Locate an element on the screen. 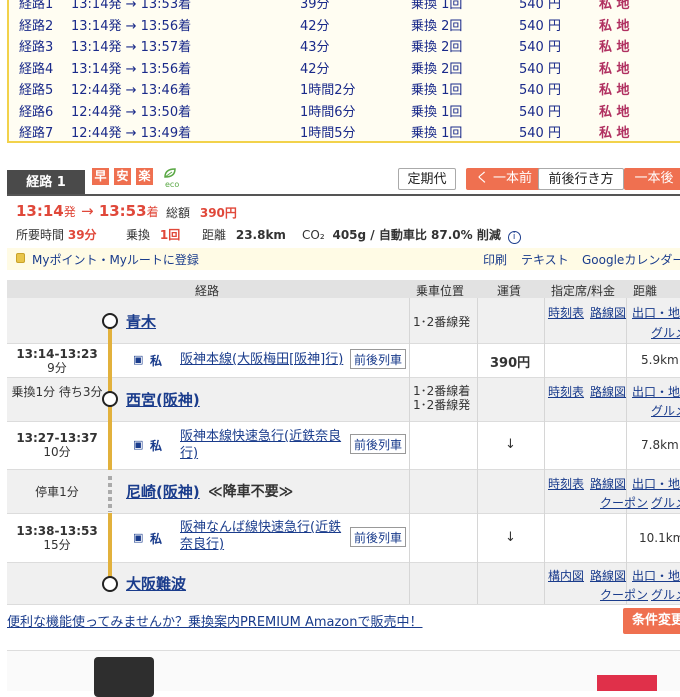 This screenshot has width=680, height=697. teiki-button: 定期代 is located at coordinates (427, 179).